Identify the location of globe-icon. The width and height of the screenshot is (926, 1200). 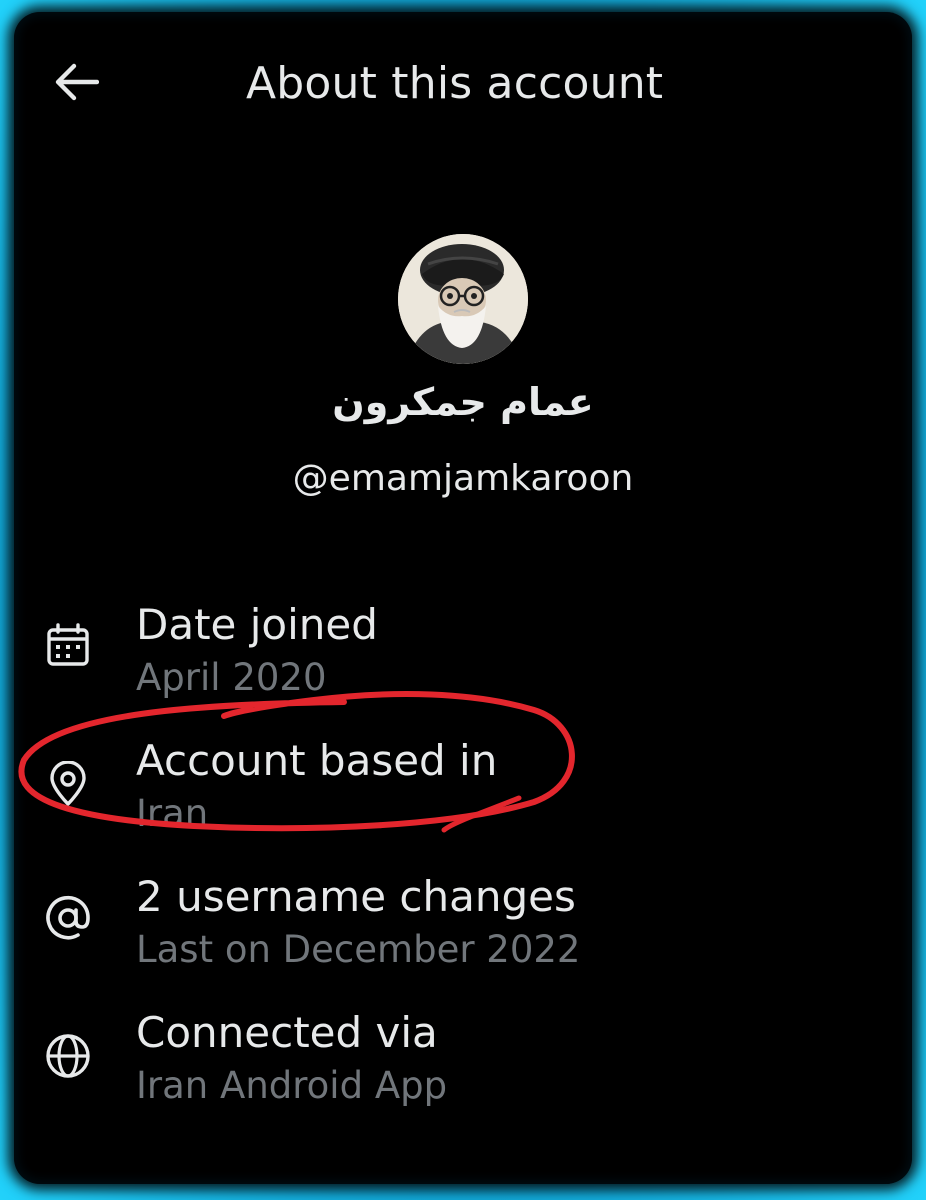
(68, 1056).